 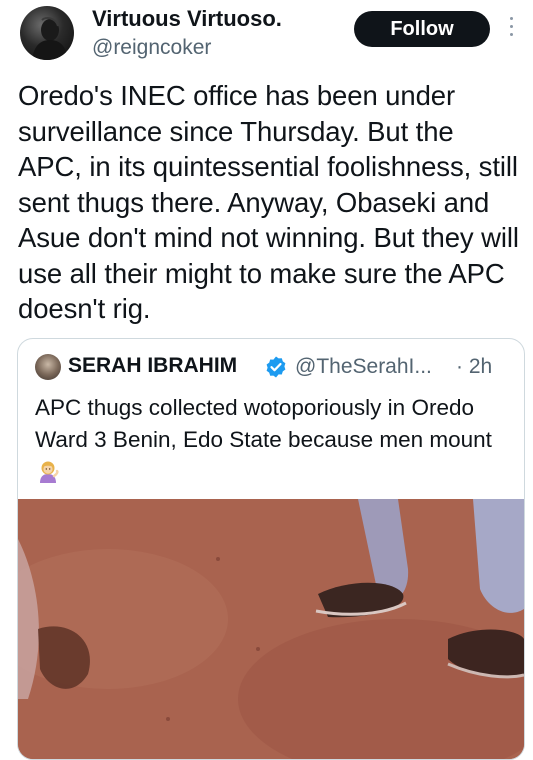 I want to click on quoted-tweet-timestamp: · 2h, so click(x=474, y=367).